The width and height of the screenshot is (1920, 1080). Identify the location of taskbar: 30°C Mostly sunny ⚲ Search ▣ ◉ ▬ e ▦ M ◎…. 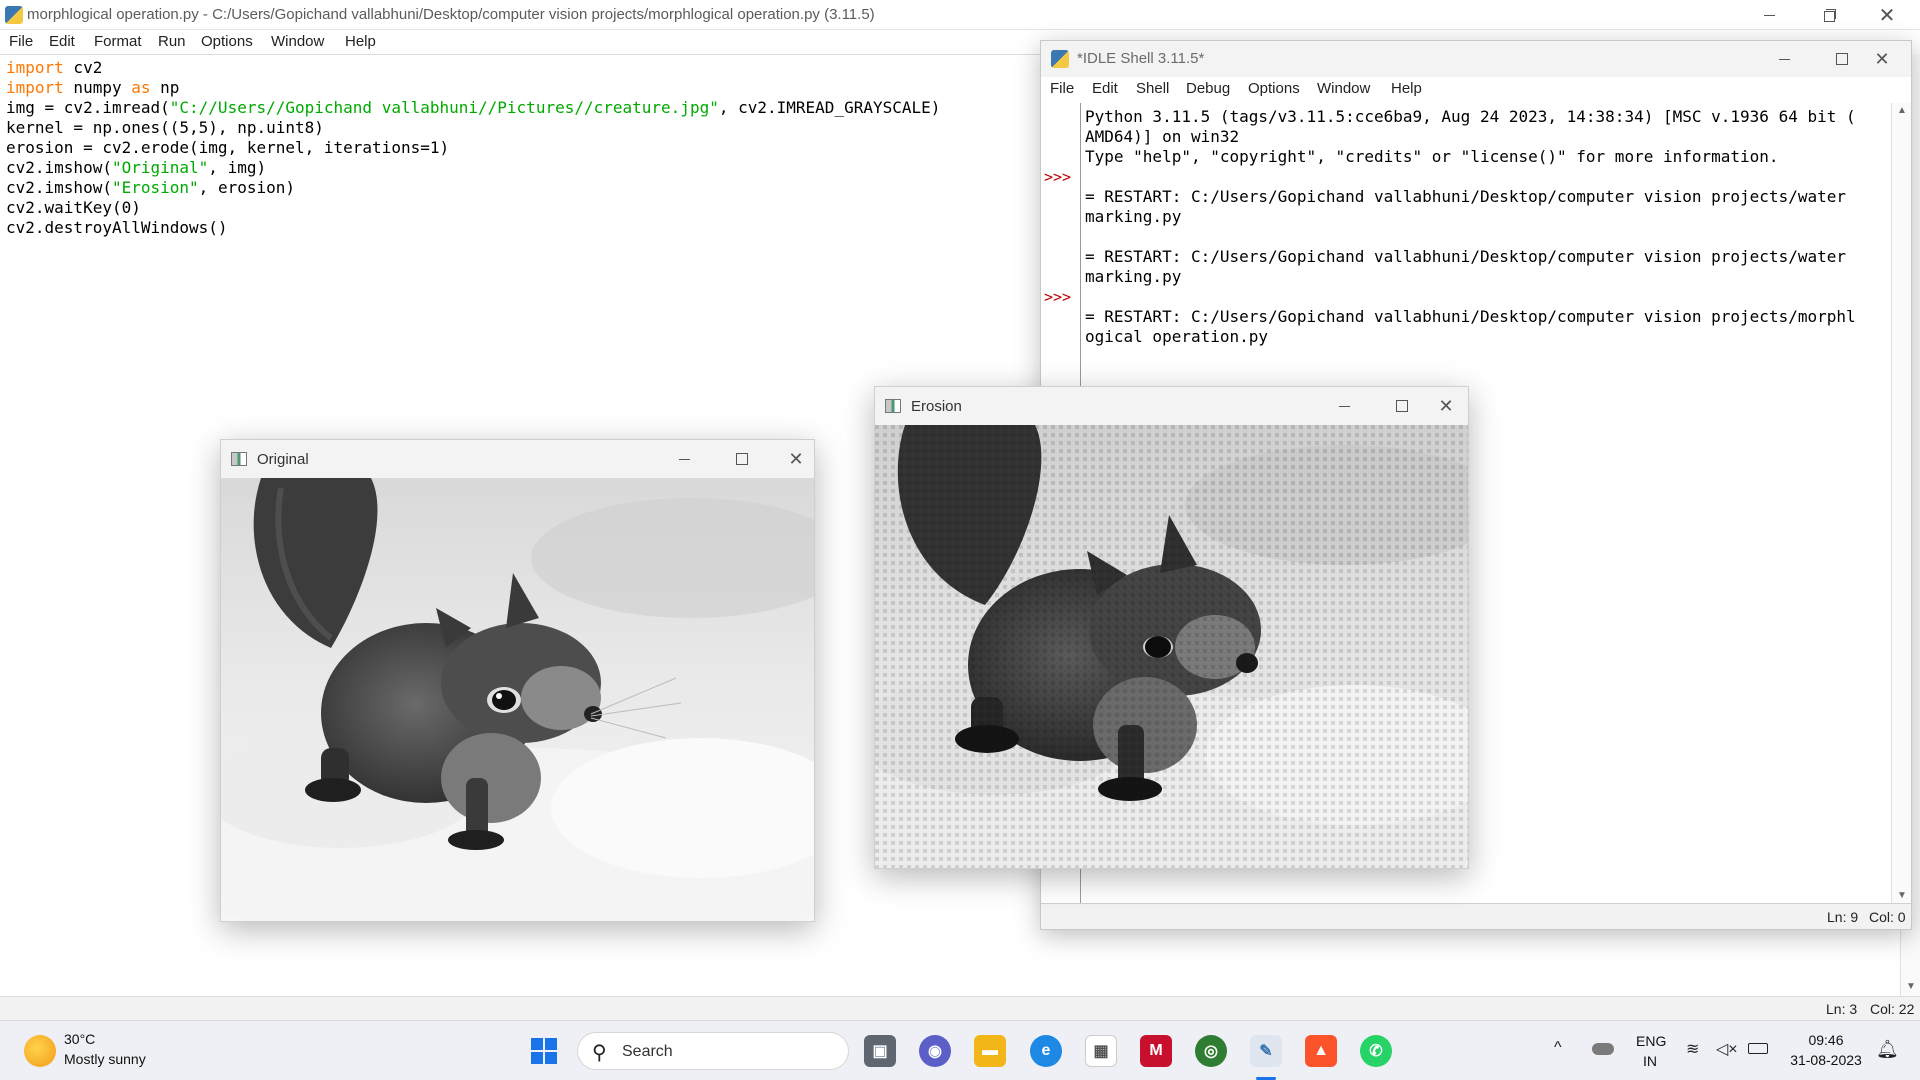
(960, 1050).